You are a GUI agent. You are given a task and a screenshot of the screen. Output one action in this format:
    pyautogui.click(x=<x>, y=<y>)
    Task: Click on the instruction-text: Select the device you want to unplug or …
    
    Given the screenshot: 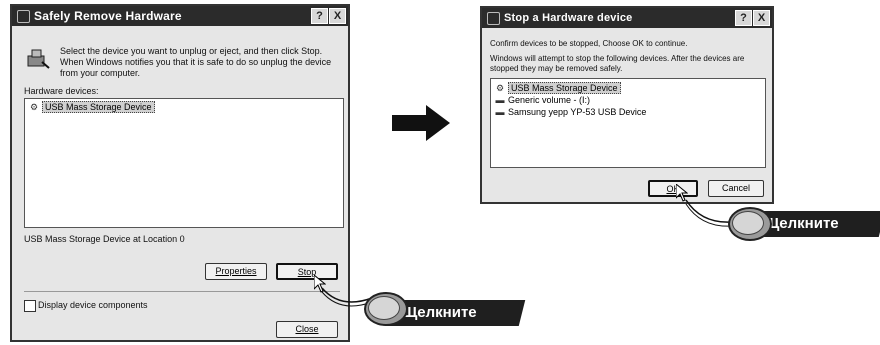 What is the action you would take?
    pyautogui.click(x=196, y=62)
    